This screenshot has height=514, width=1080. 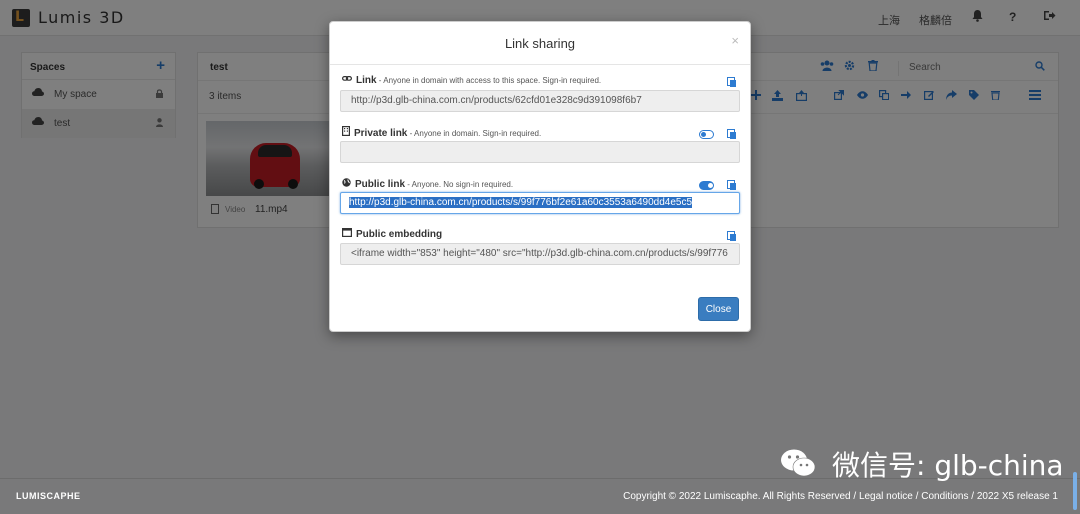 What do you see at coordinates (347, 79) in the screenshot?
I see `link-icon` at bounding box center [347, 79].